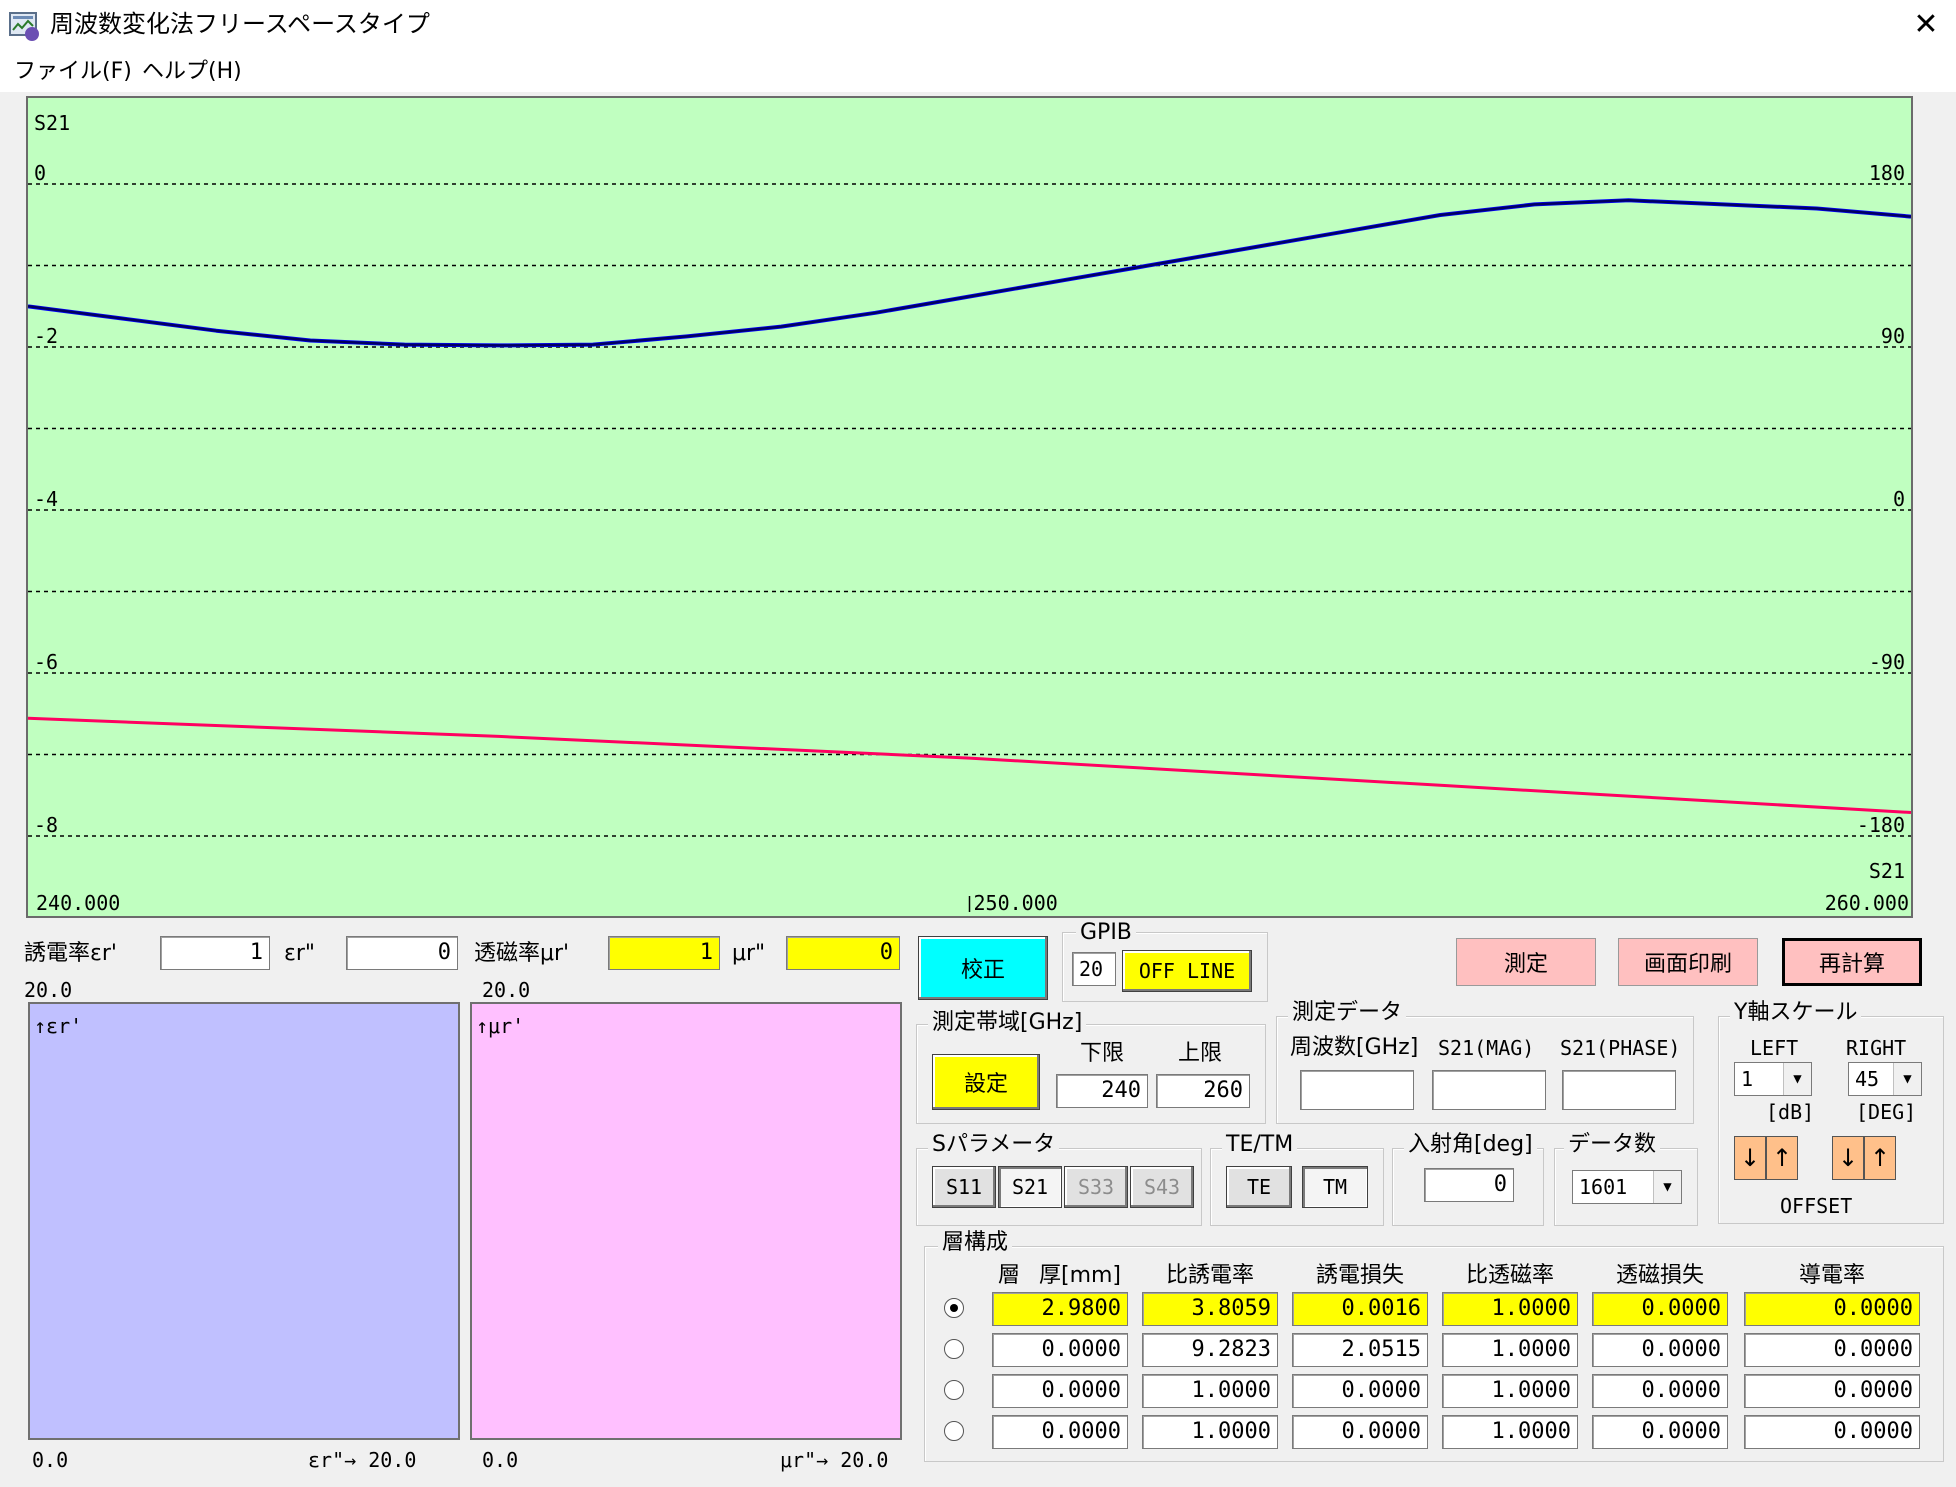 The width and height of the screenshot is (1956, 1487). I want to click on count-select: 1601 ▼, so click(1627, 1187).